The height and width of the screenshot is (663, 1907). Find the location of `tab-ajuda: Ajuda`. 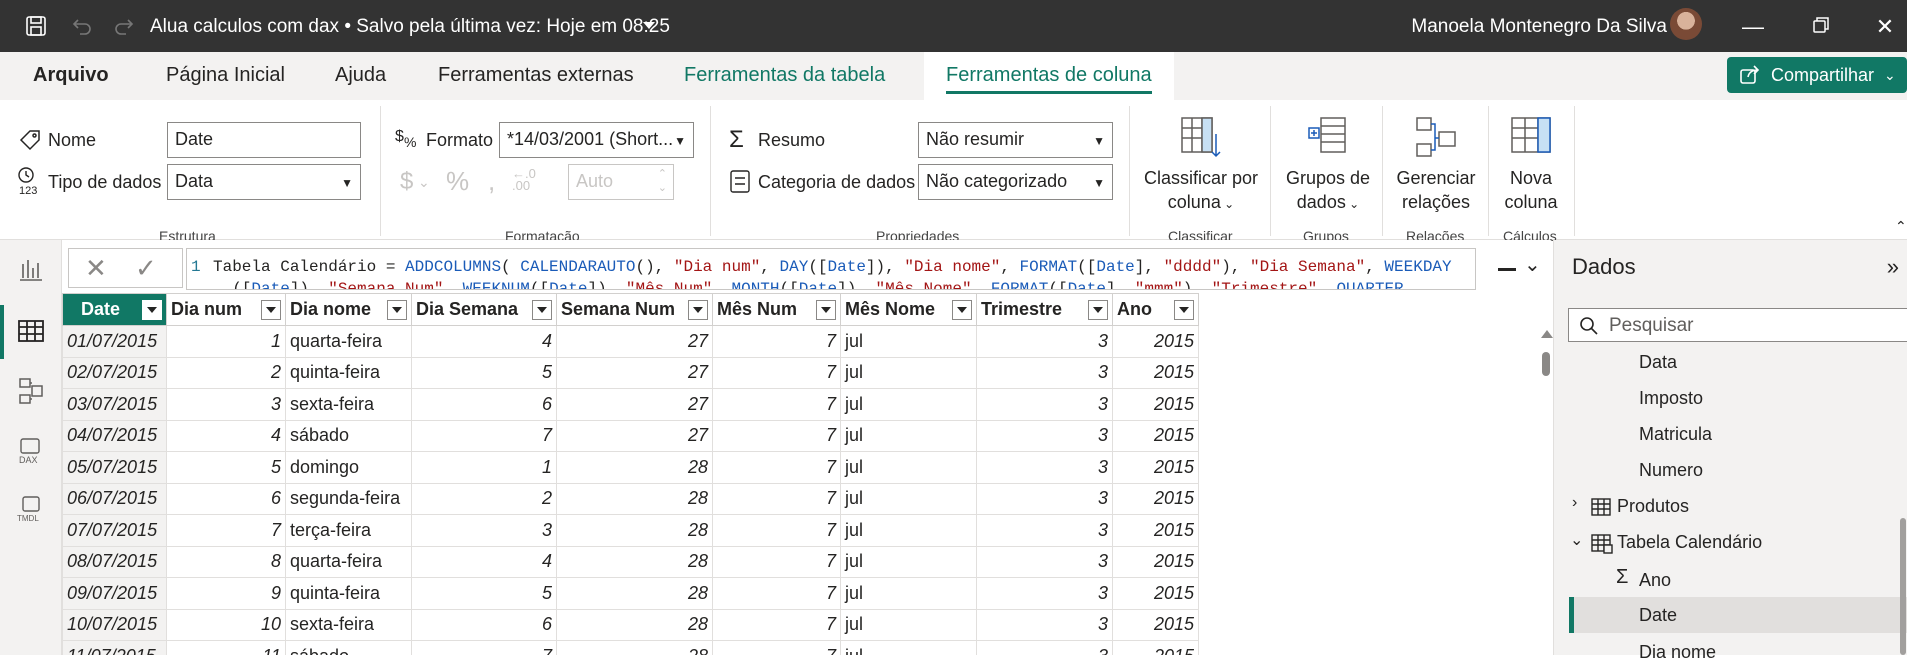

tab-ajuda: Ajuda is located at coordinates (360, 75).